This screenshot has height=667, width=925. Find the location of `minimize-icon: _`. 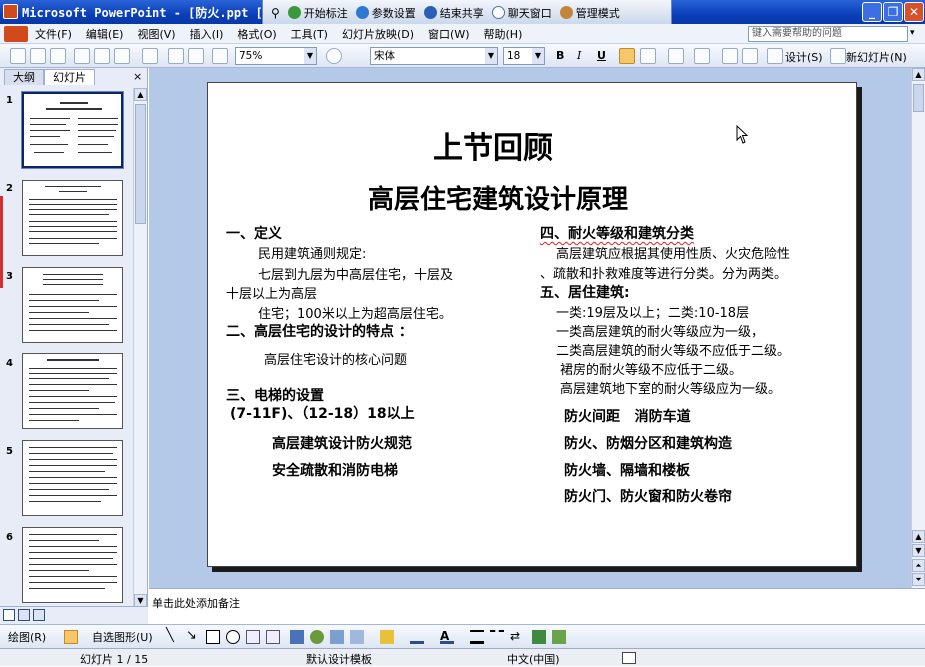

minimize-icon: _ is located at coordinates (872, 12).